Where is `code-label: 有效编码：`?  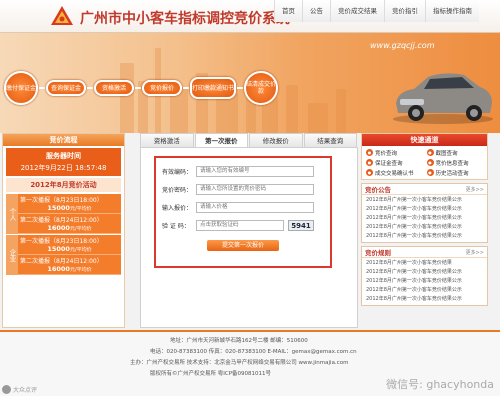 code-label: 有效编码： is located at coordinates (177, 172).